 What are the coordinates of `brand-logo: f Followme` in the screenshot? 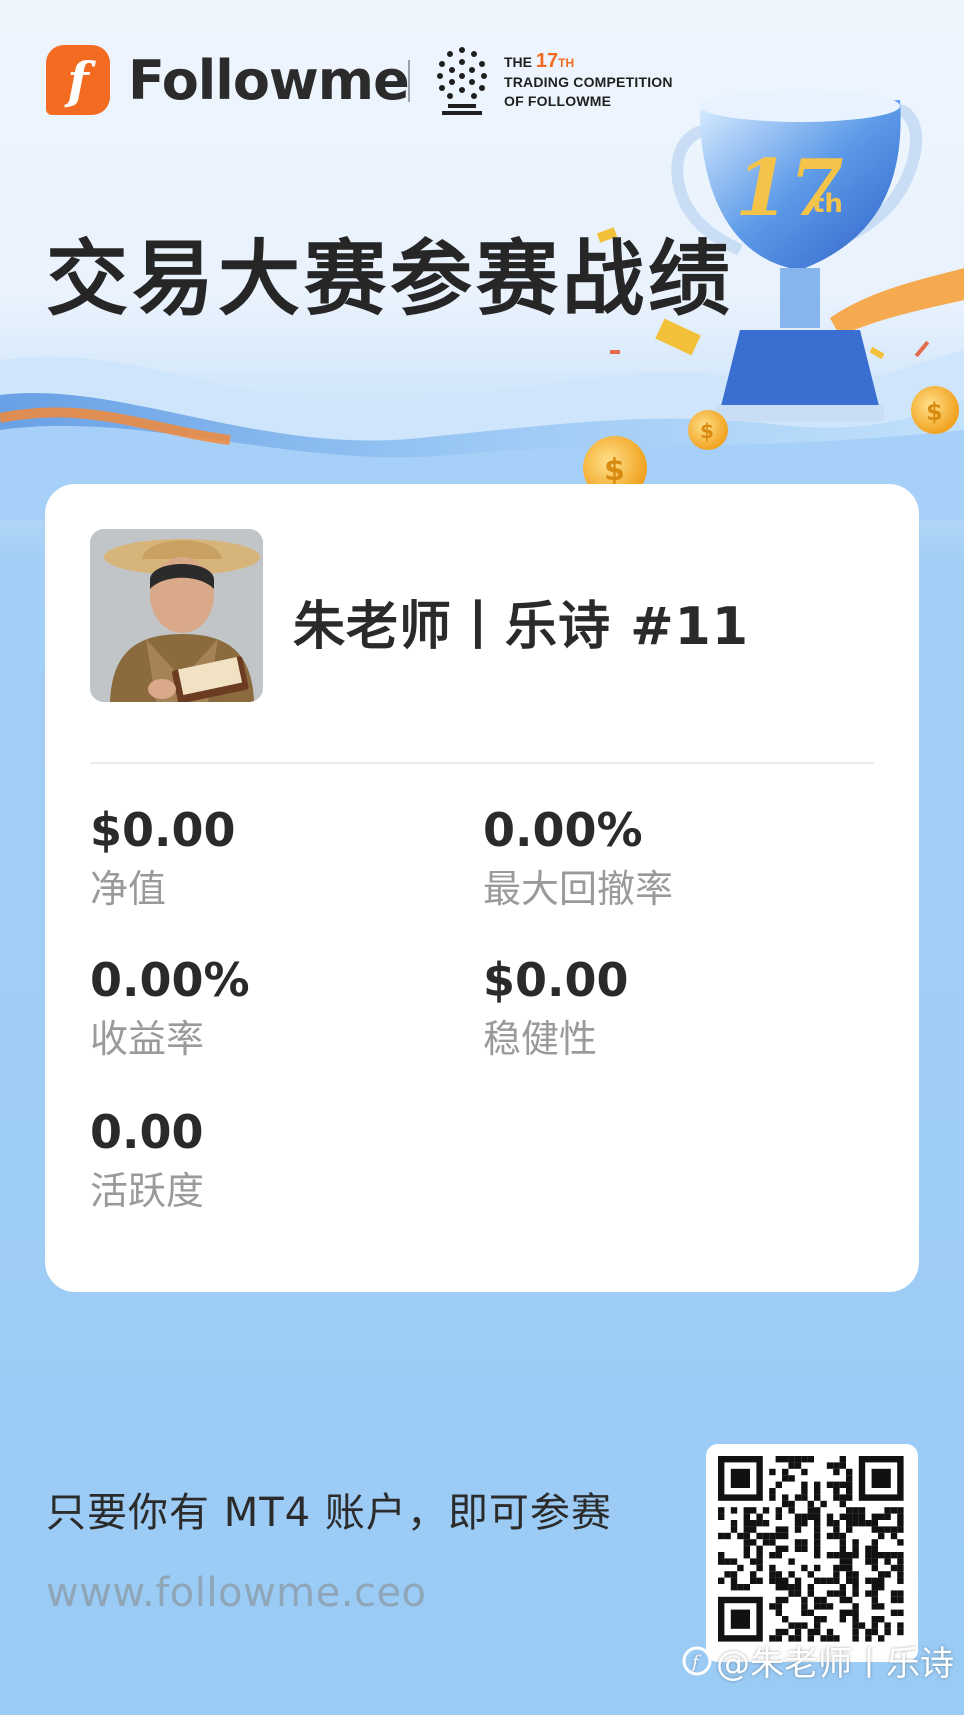 It's located at (228, 80).